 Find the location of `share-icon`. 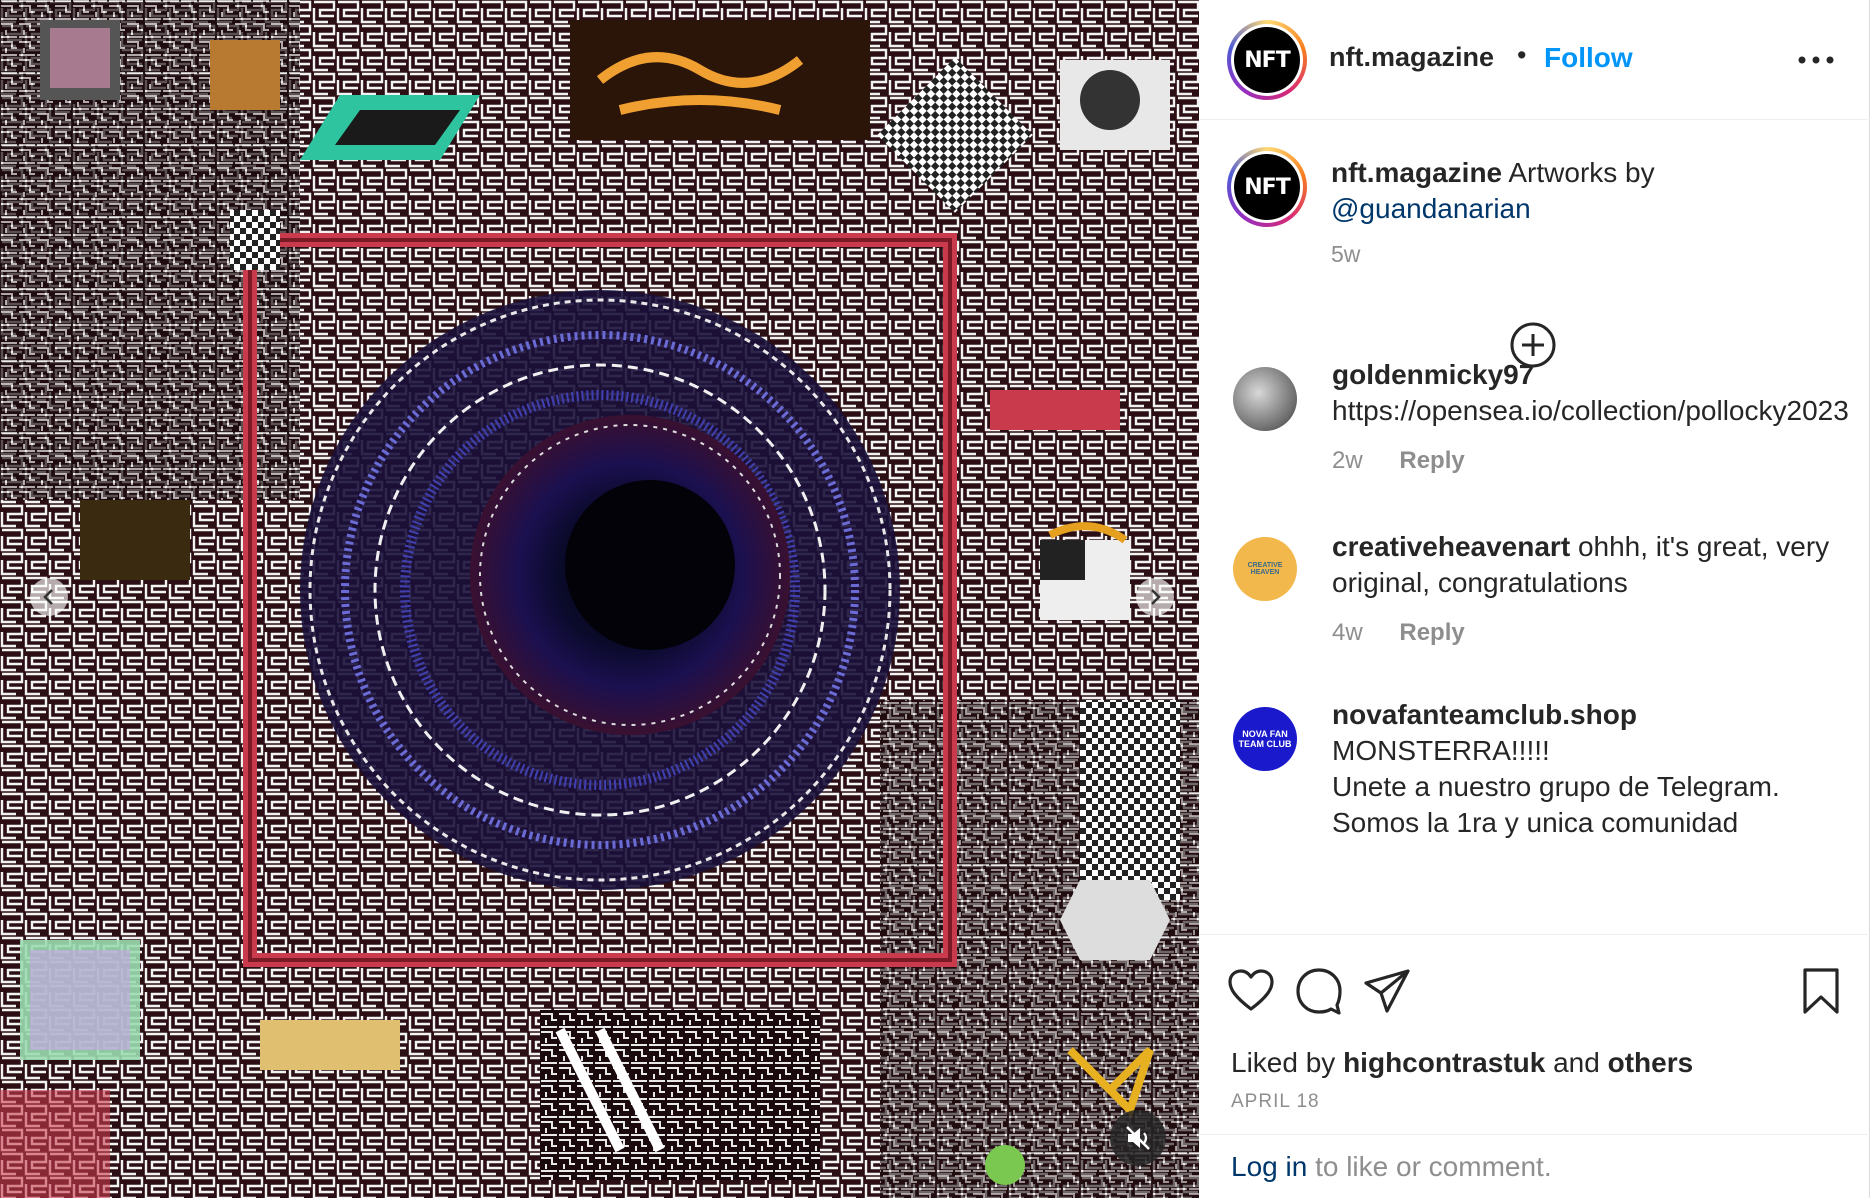

share-icon is located at coordinates (1387, 991).